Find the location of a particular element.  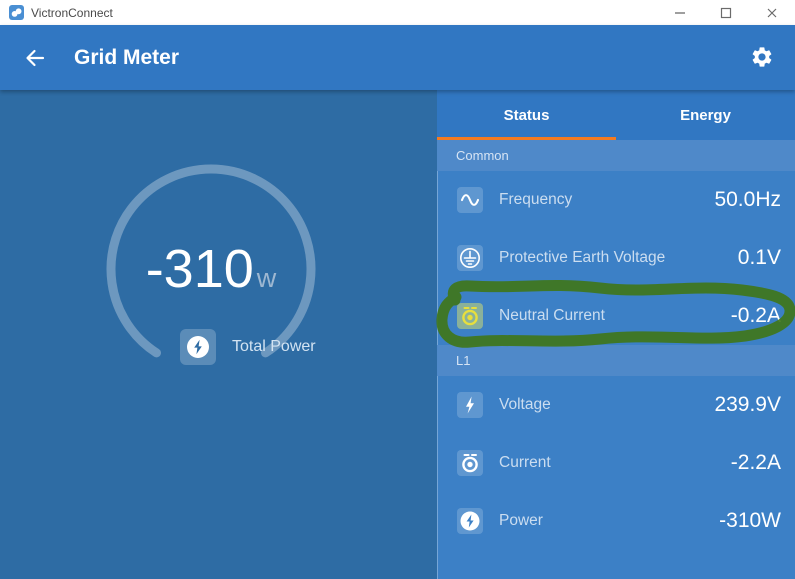

gear-icon is located at coordinates (762, 57).